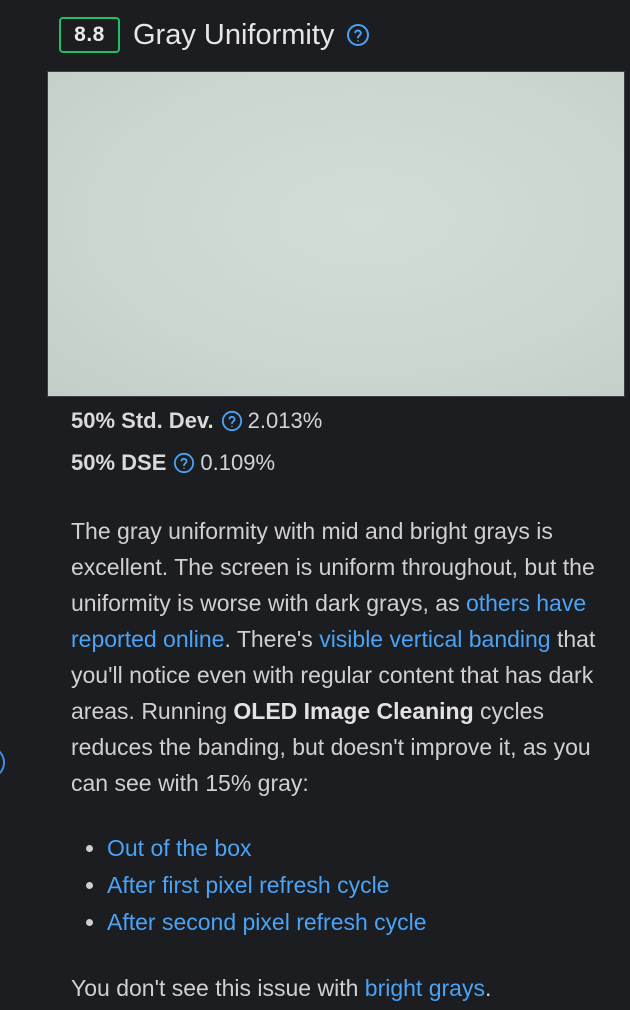 The image size is (630, 1010). I want to click on measurement-dse: 50% DSE 0.109%, so click(173, 463).